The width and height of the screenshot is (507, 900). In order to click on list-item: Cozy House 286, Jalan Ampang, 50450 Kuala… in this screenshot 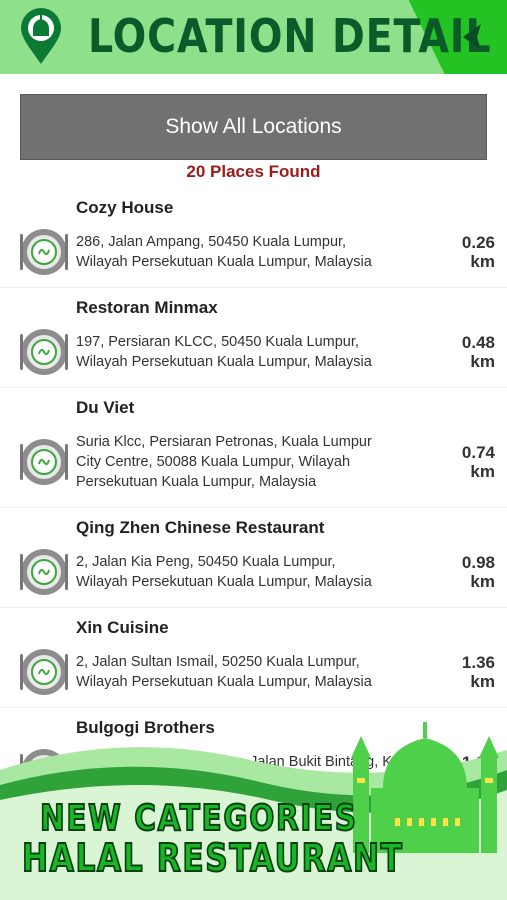, I will do `click(253, 238)`.